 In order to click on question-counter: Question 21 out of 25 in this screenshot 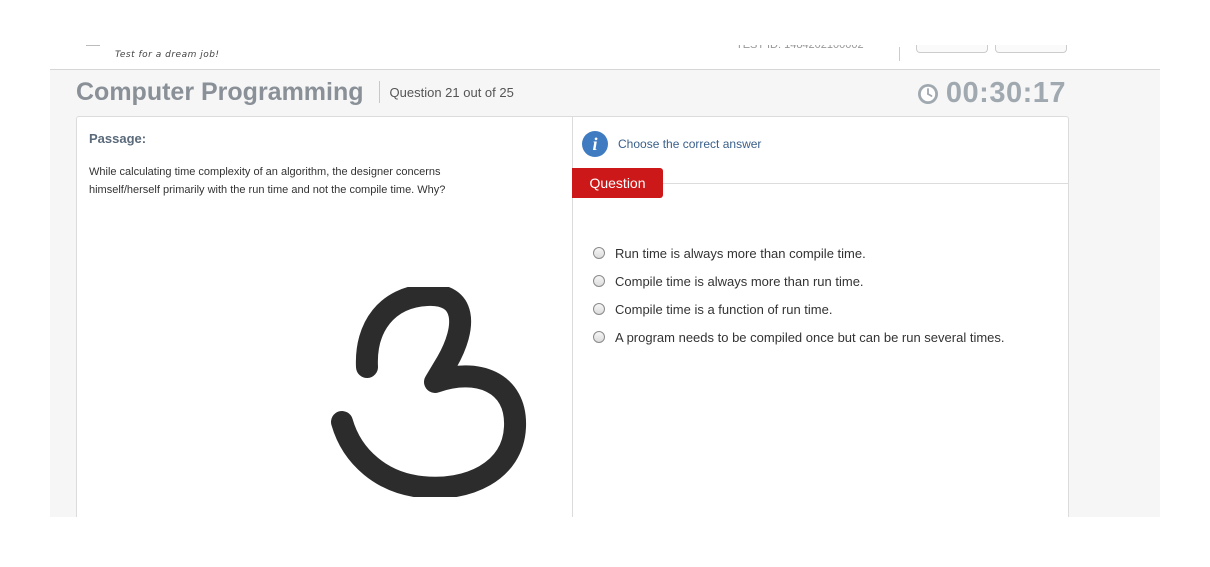, I will do `click(451, 92)`.